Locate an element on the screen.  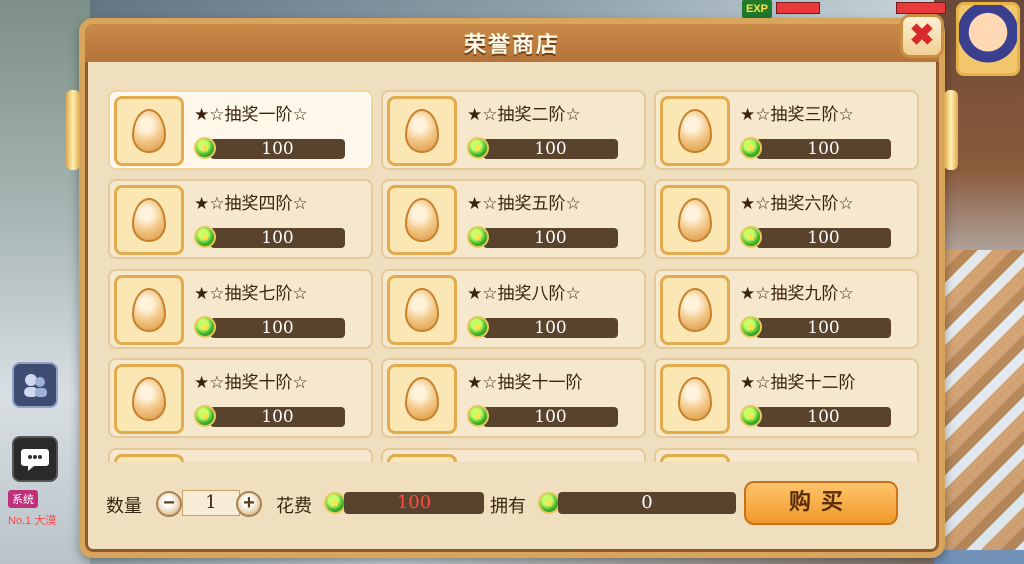
player-avatar is located at coordinates (988, 39).